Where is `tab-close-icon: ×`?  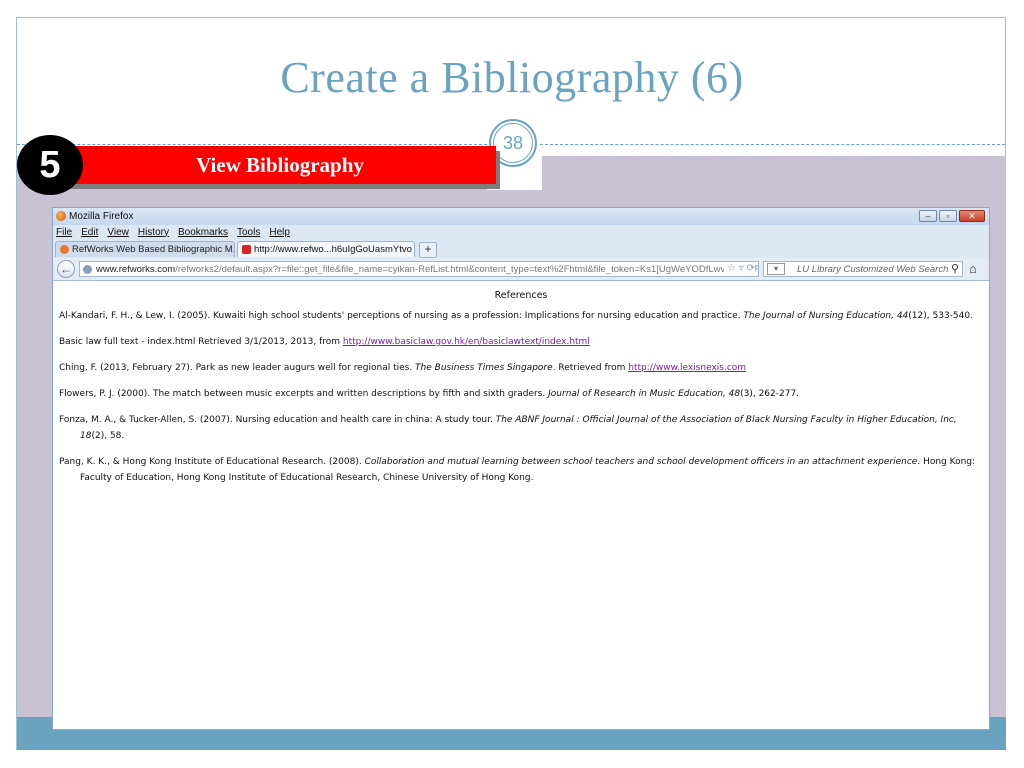 tab-close-icon: × is located at coordinates (413, 250).